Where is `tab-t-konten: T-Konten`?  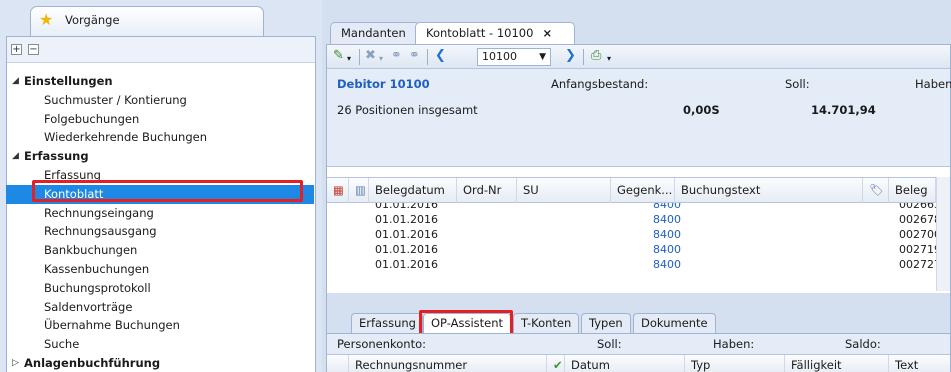 tab-t-konten: T-Konten is located at coordinates (546, 323).